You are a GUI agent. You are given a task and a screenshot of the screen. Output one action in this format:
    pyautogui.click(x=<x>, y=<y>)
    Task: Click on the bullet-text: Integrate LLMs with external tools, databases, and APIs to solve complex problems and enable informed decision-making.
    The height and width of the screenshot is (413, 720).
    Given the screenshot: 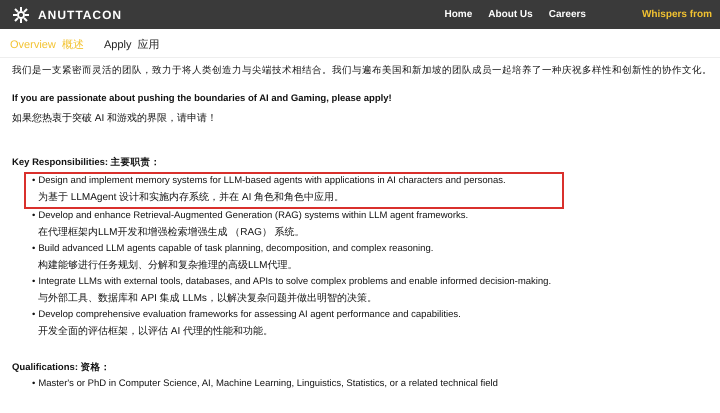 What is the action you would take?
    pyautogui.click(x=295, y=282)
    